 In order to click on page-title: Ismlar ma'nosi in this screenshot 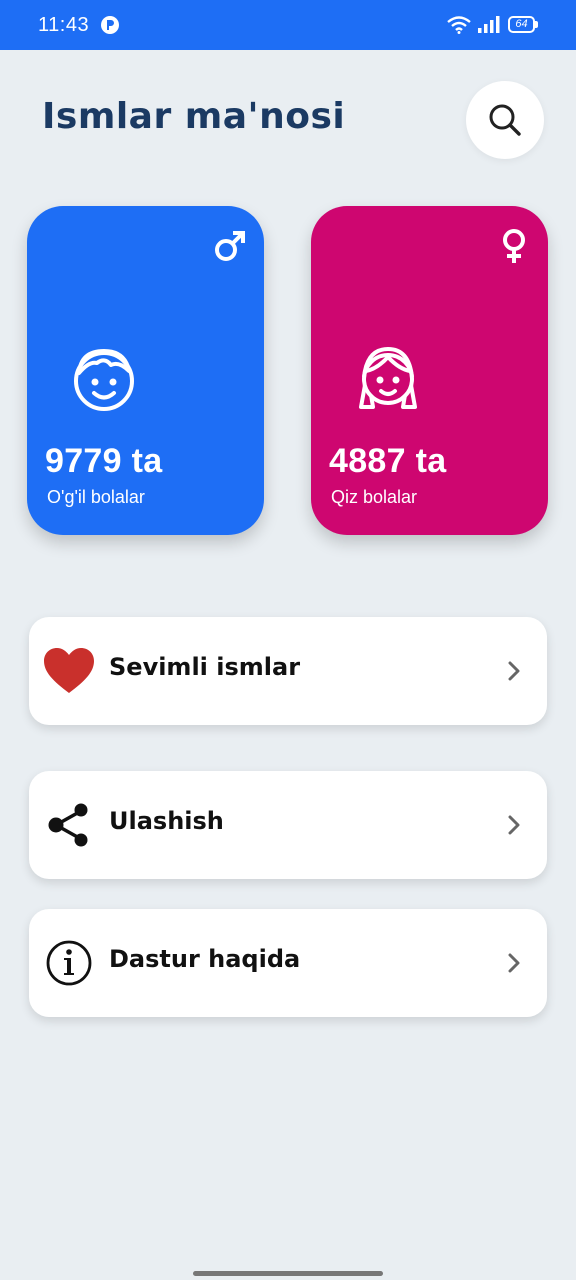, I will do `click(194, 116)`.